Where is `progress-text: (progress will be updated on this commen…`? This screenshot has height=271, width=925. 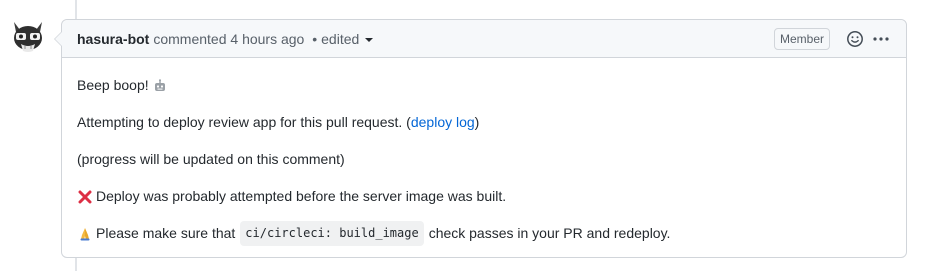 progress-text: (progress will be updated on this commen… is located at coordinates (211, 159).